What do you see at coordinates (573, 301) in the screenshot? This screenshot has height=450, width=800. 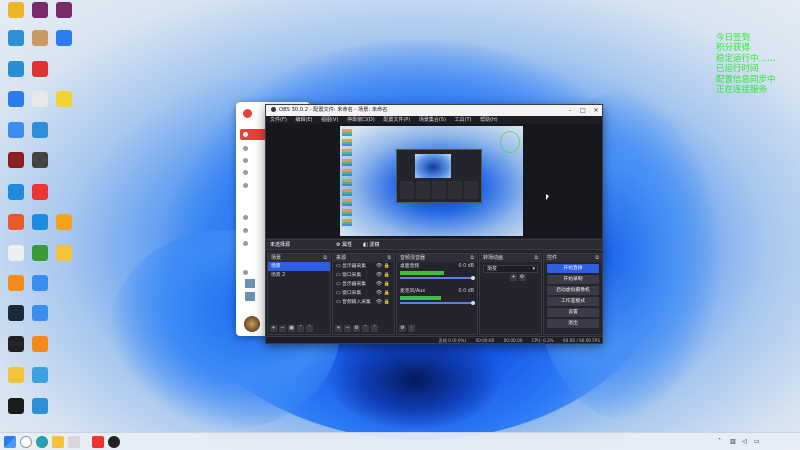 I see `studio-mode-button: 工作室模式` at bounding box center [573, 301].